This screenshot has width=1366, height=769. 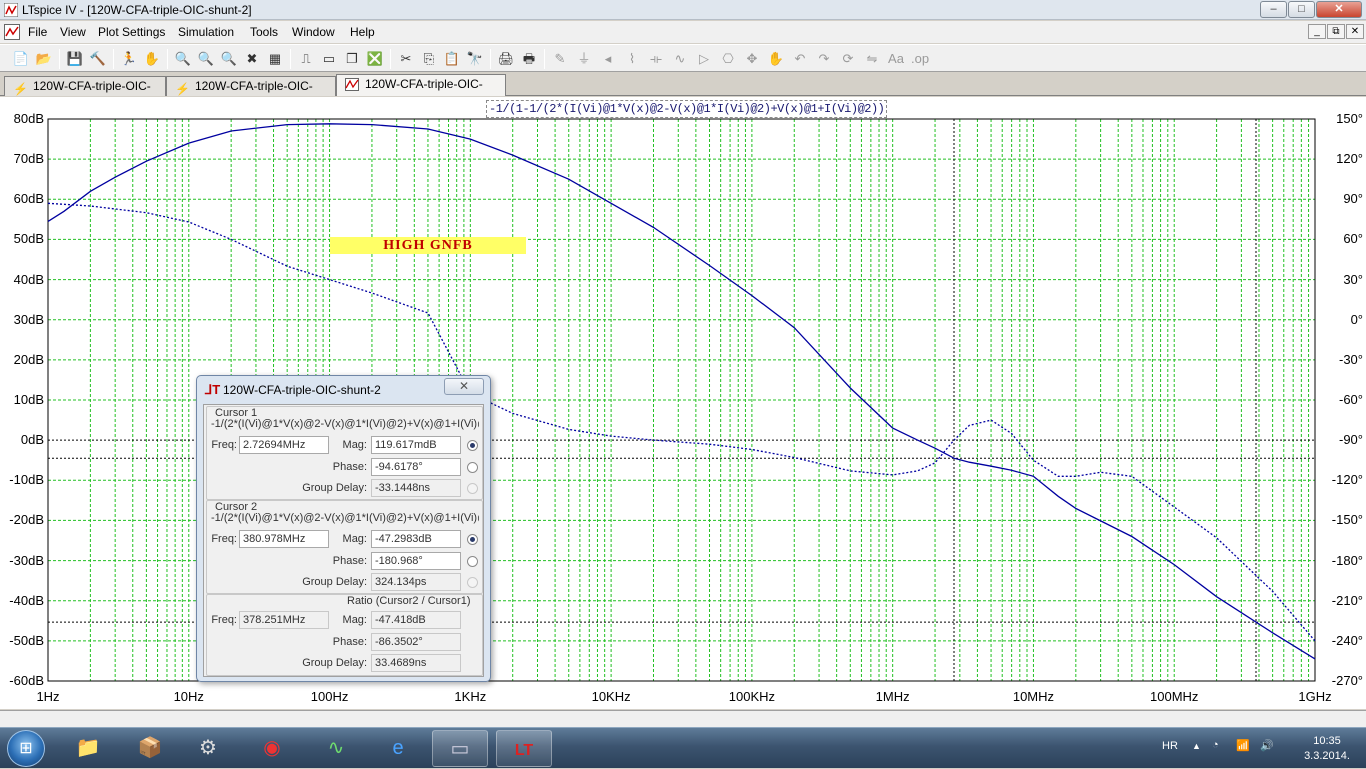 What do you see at coordinates (683, 747) in the screenshot?
I see `windows-taskbar: ⊞ 📁 📦 ⚙ ◉ ∿ e ▭ LT HR ▲ ◔ 📶 🔊 10:35 3.3.2014.` at bounding box center [683, 747].